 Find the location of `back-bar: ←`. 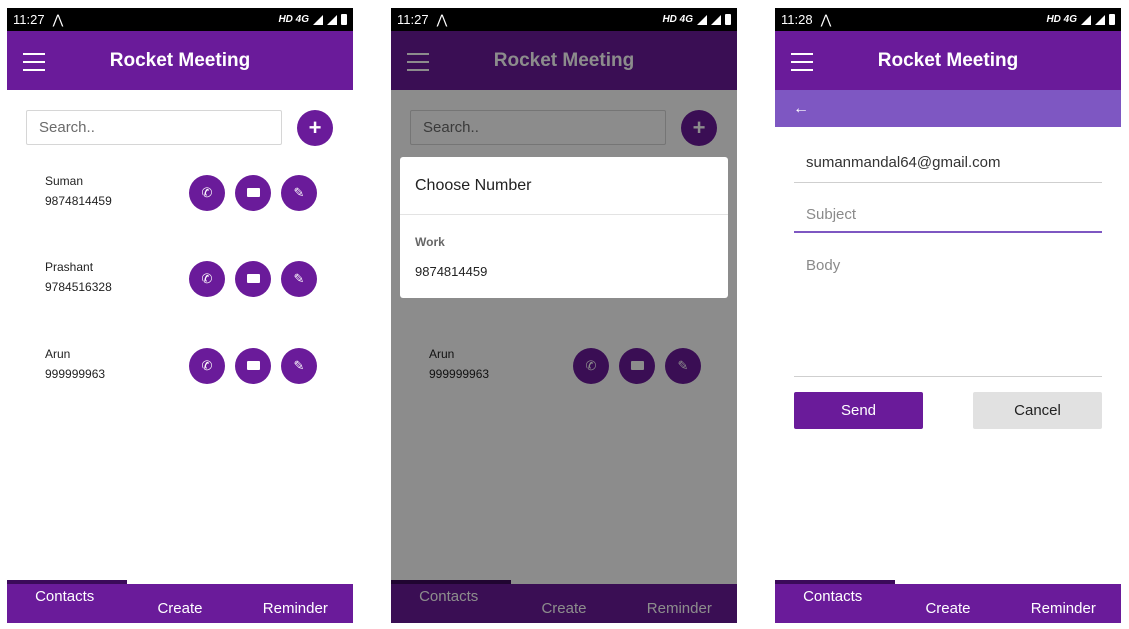

back-bar: ← is located at coordinates (948, 108).